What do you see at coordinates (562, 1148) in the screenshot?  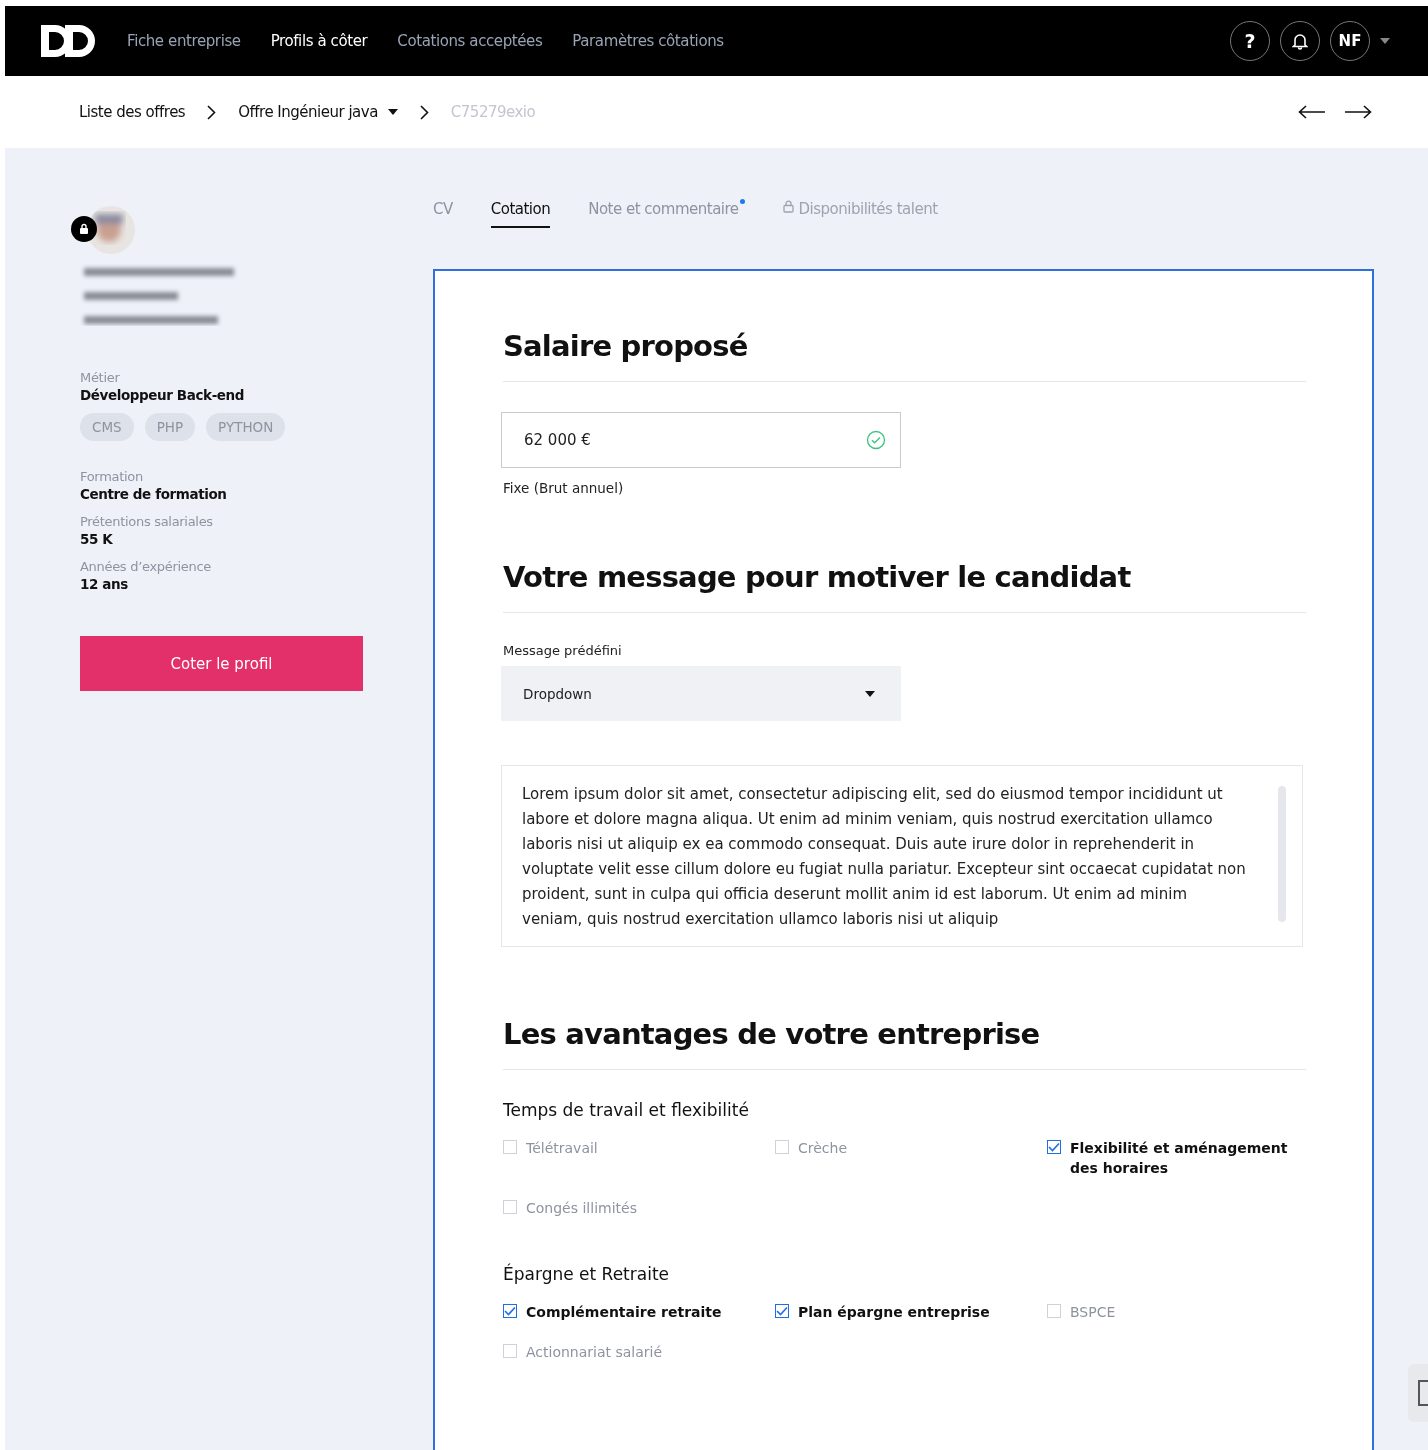 I see `checkbox-label: Télétravail` at bounding box center [562, 1148].